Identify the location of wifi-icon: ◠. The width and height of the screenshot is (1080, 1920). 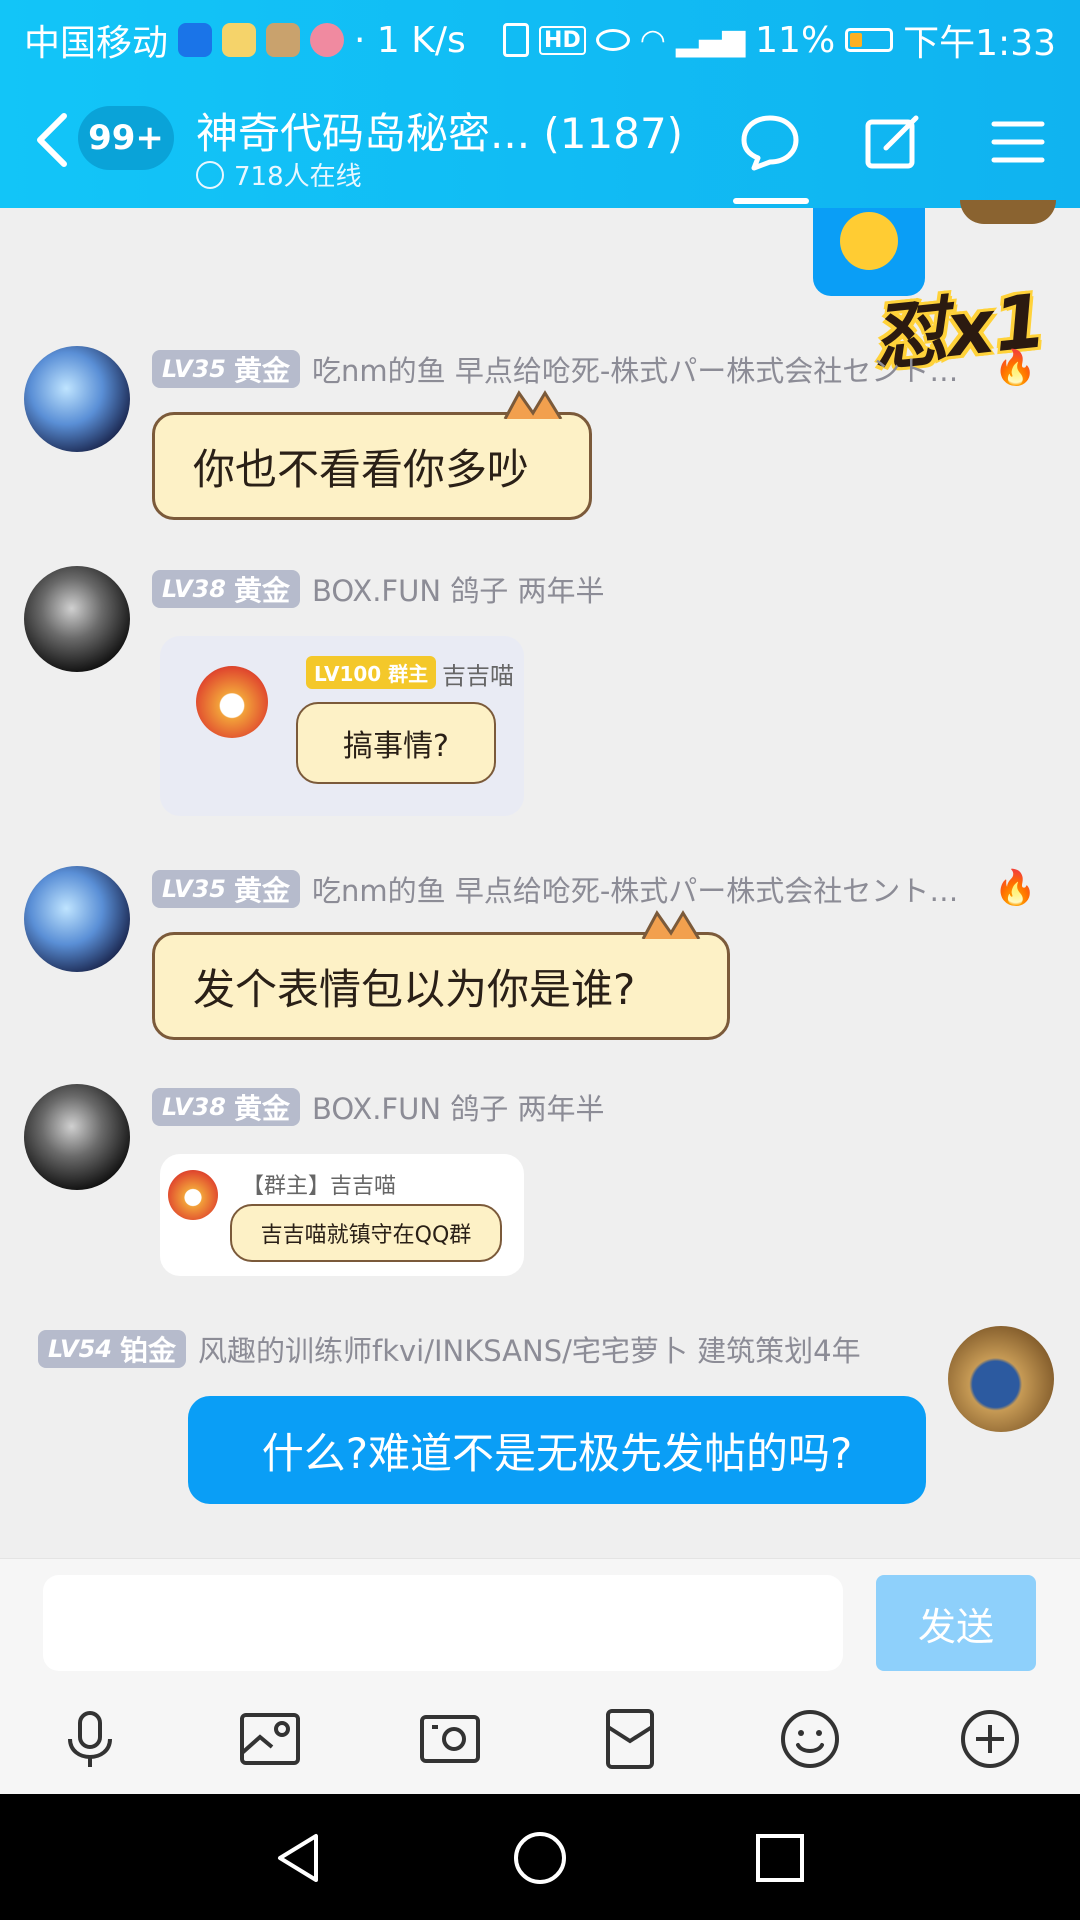
(652, 40).